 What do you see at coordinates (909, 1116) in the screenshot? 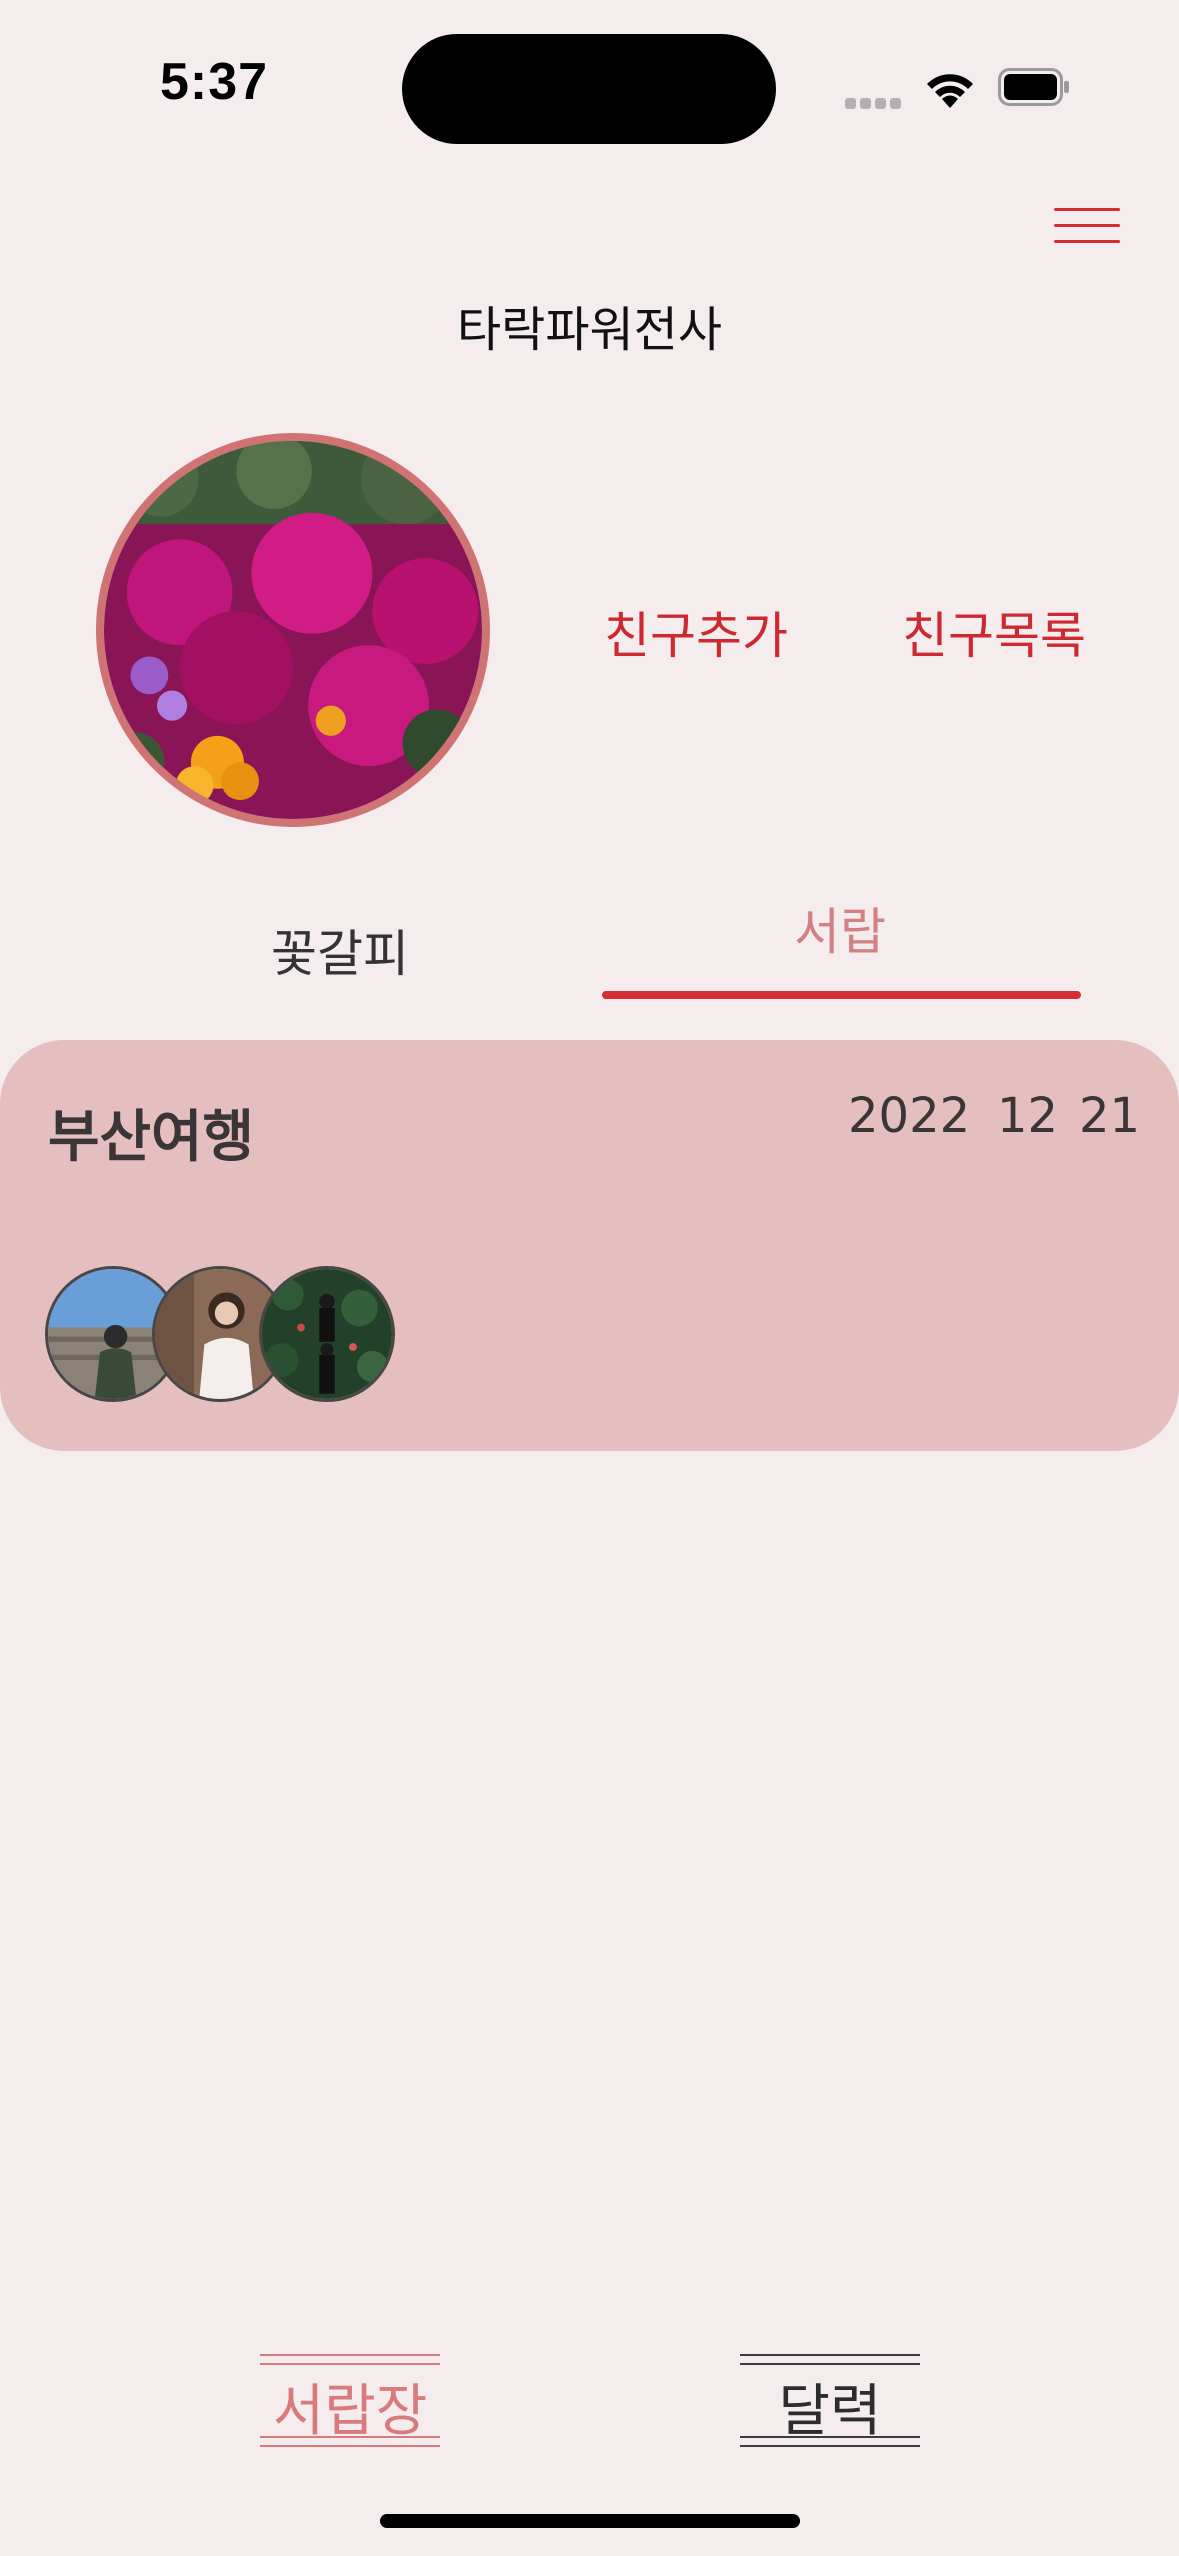
I see `album-date-year: 2022` at bounding box center [909, 1116].